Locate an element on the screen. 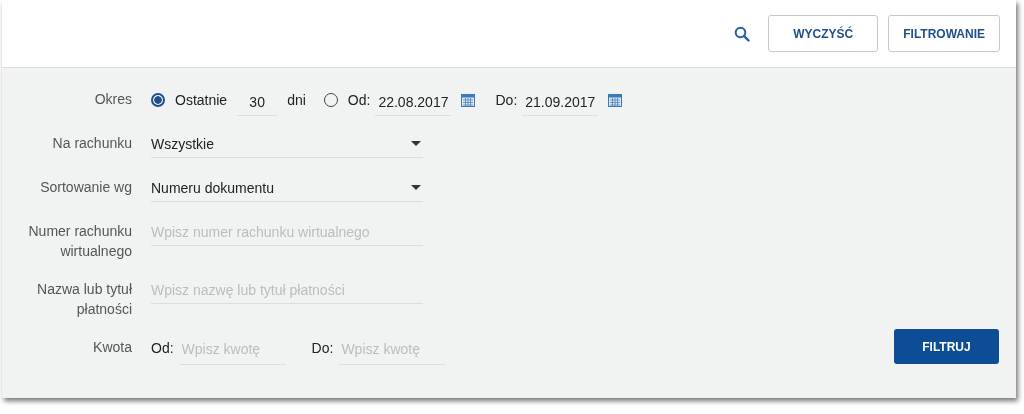  filter-button: FILTRUJ is located at coordinates (946, 346).